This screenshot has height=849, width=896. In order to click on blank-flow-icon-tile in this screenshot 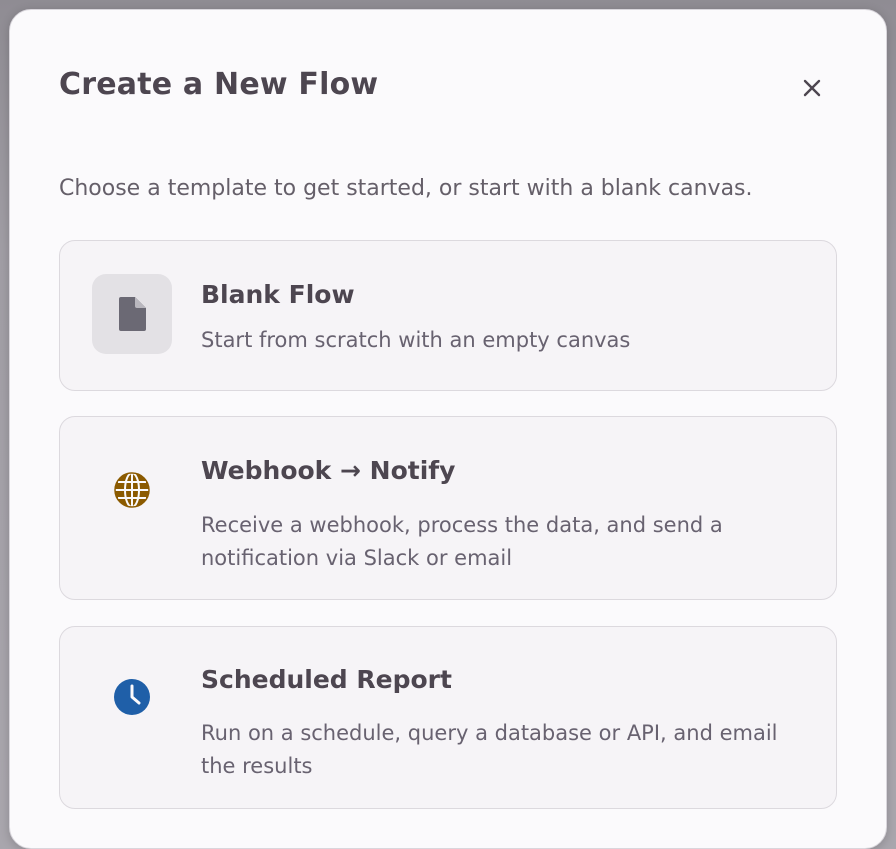, I will do `click(132, 314)`.